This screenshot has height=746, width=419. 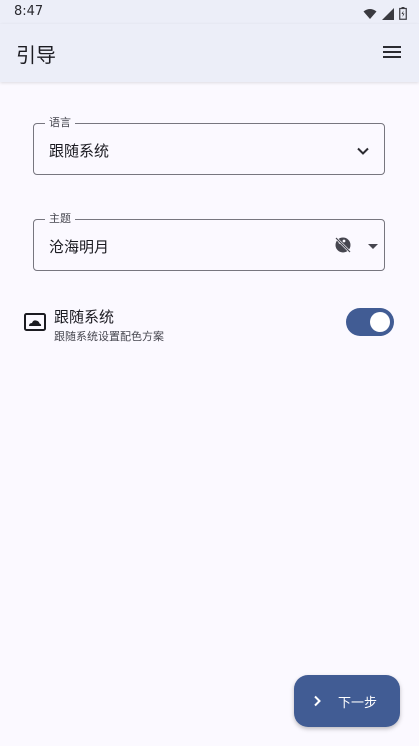 What do you see at coordinates (317, 701) in the screenshot?
I see `chevron-right-icon` at bounding box center [317, 701].